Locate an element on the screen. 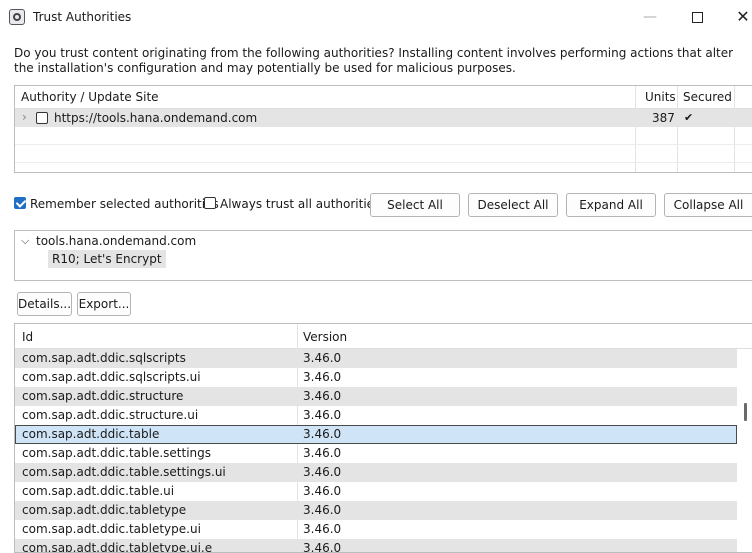 This screenshot has width=752, height=553. table-row: com.sap.adt.ddic.tabletype 3.46.0 is located at coordinates (376, 510).